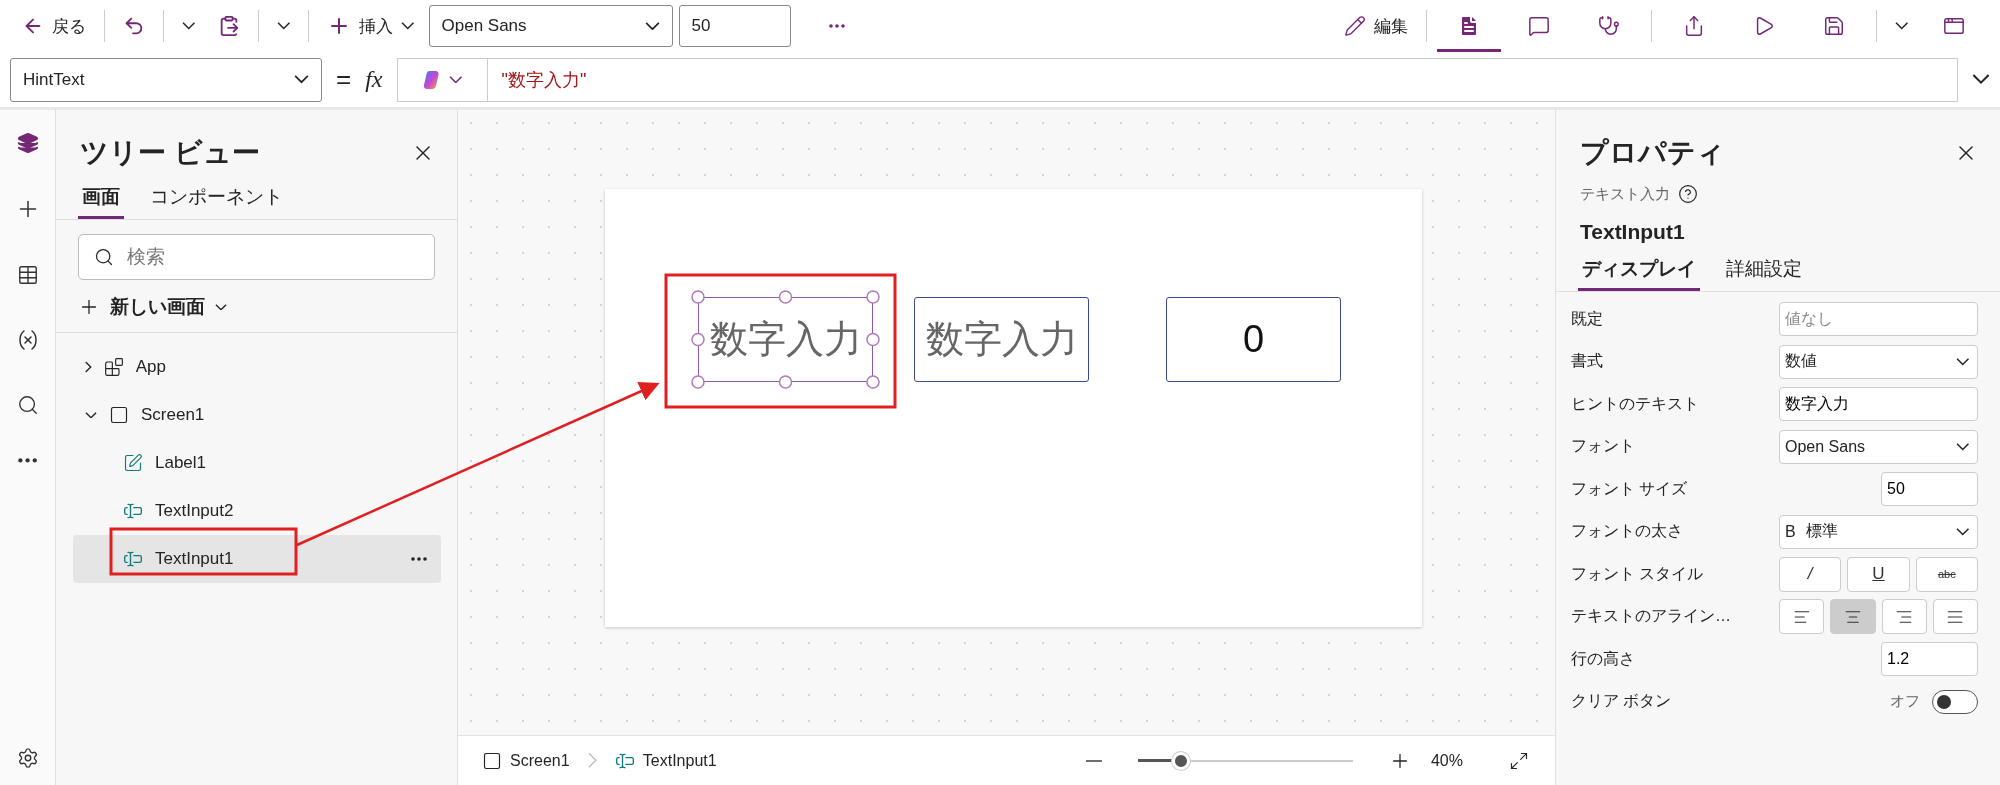 The image size is (2000, 785). Describe the element at coordinates (734, 26) in the screenshot. I see `font-size-field: 50` at that location.